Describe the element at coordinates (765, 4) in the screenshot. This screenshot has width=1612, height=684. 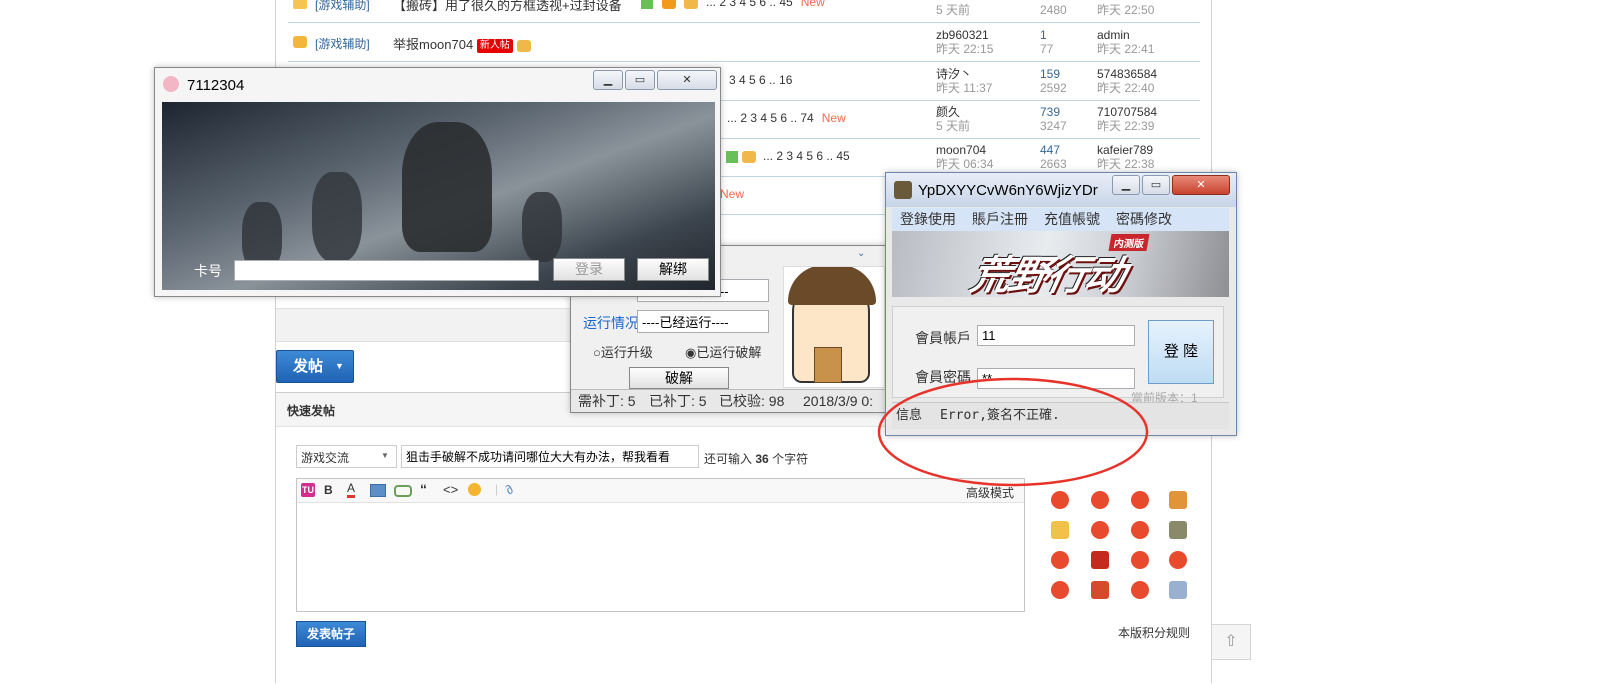
I see `thread-pages: ... 2 3 4 5 6 .. 45 New` at that location.